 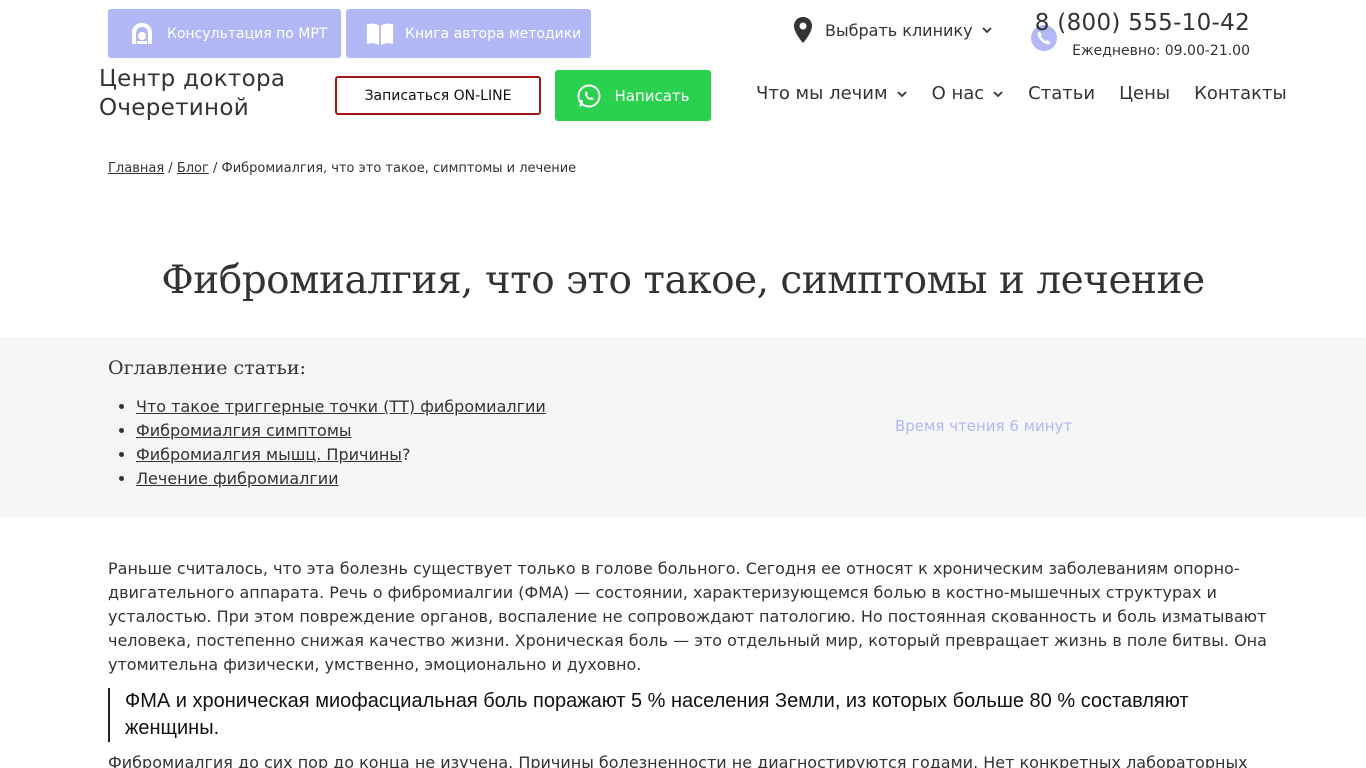 I want to click on choose-clinic-dropdown: Выбрать клинику, so click(x=892, y=30).